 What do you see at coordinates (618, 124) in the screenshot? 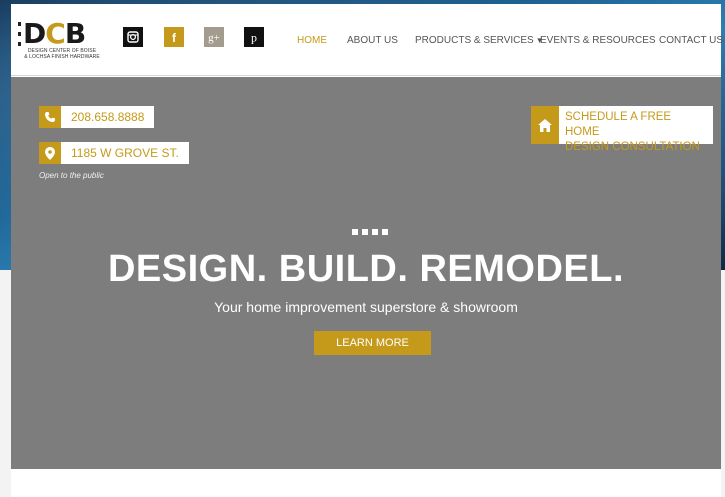
I see `consult-line-1: SCHEDULE A FREE HOME` at bounding box center [618, 124].